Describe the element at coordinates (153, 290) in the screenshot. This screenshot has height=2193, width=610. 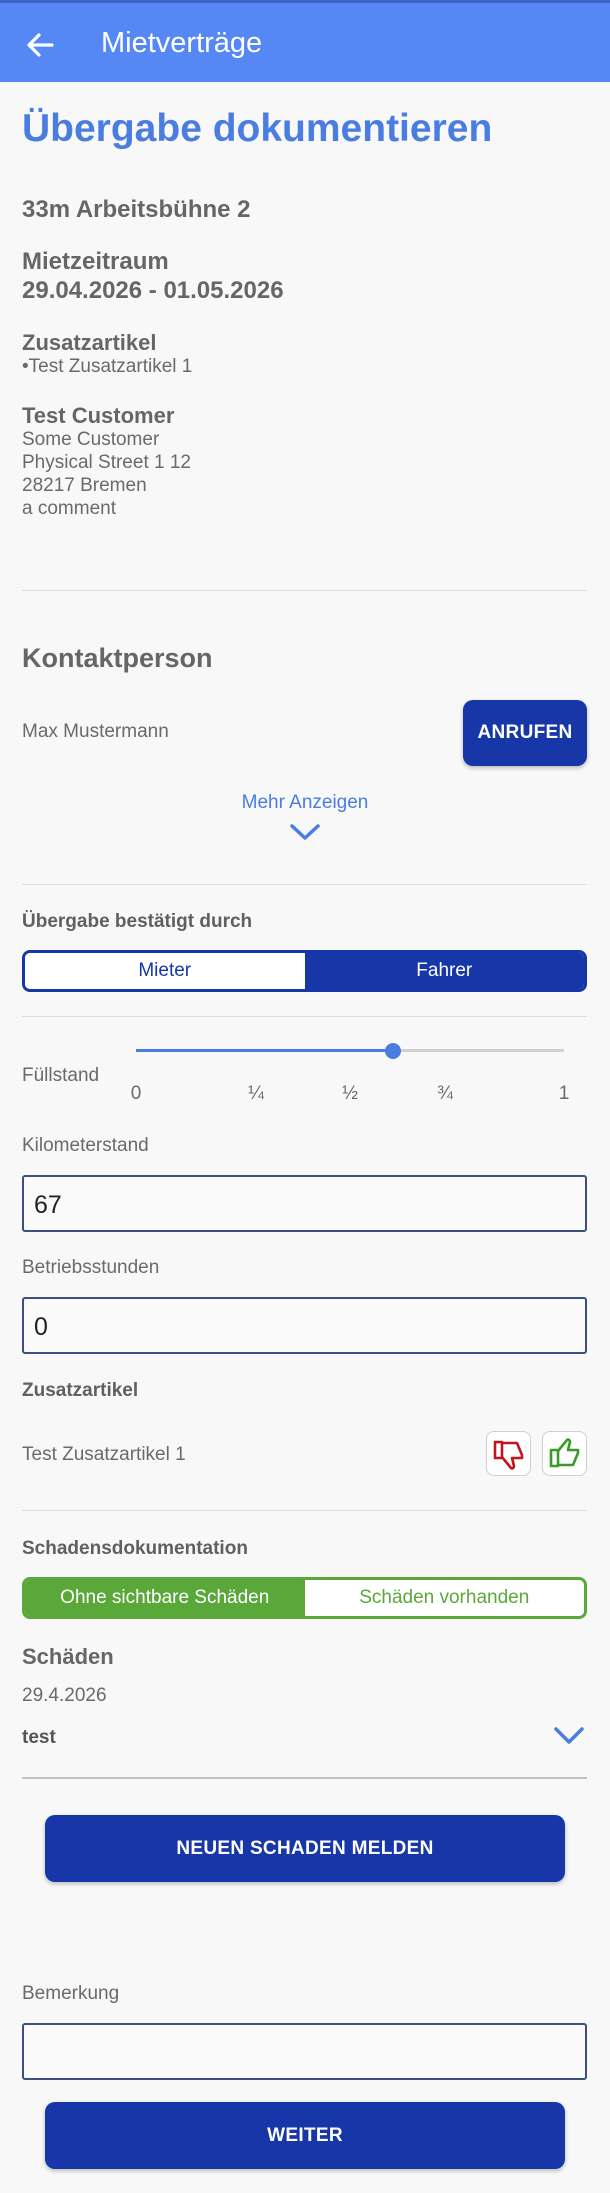
I see `period-value: 29.04.2026 - 01.05.2026` at that location.